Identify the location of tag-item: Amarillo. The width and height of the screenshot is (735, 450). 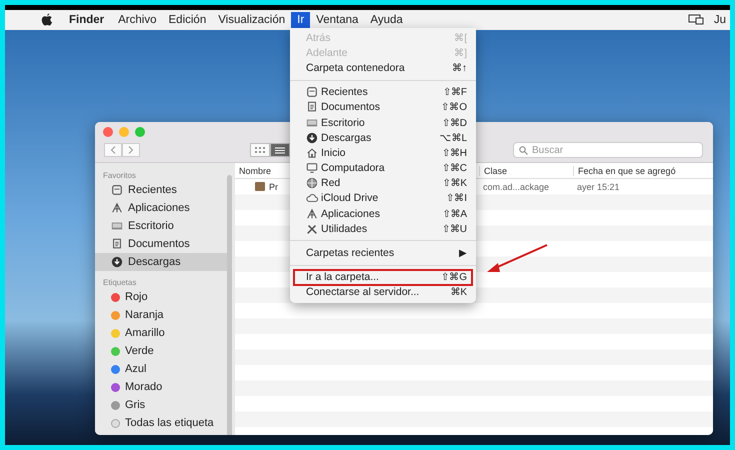
(162, 333).